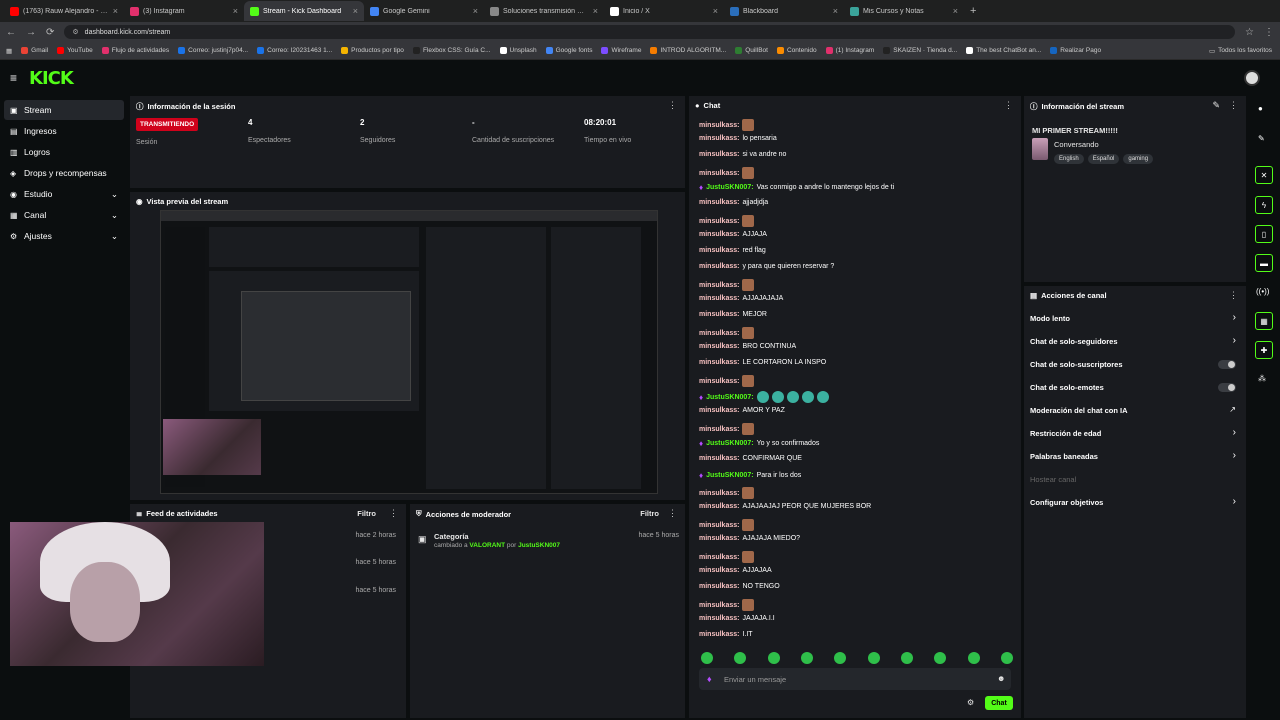  I want to click on sidebar-item-ingresos: ▤ Ingresos, so click(64, 131).